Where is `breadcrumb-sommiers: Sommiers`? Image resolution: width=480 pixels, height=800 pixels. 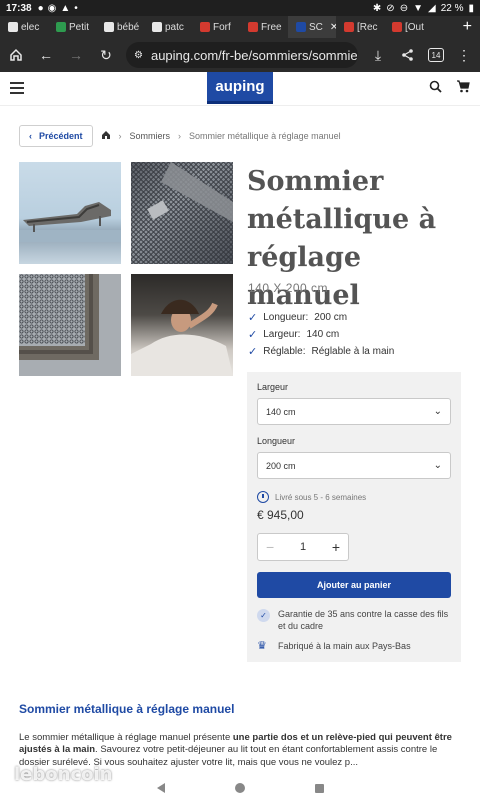
breadcrumb-sommiers: Sommiers is located at coordinates (150, 136).